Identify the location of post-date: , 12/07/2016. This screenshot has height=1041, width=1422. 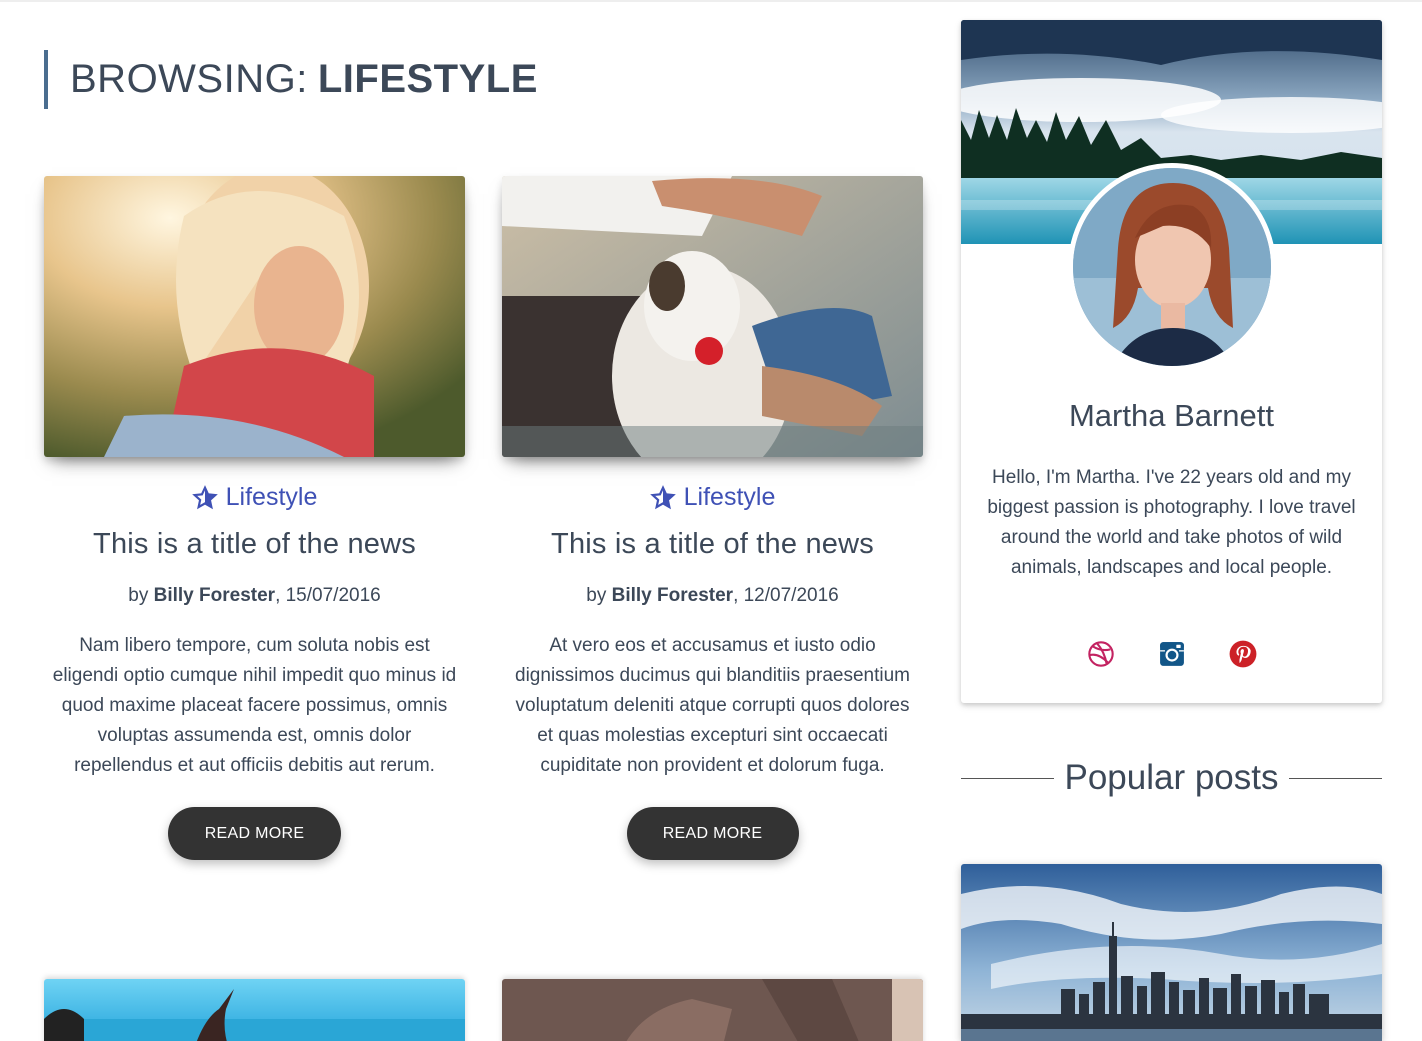
(786, 595).